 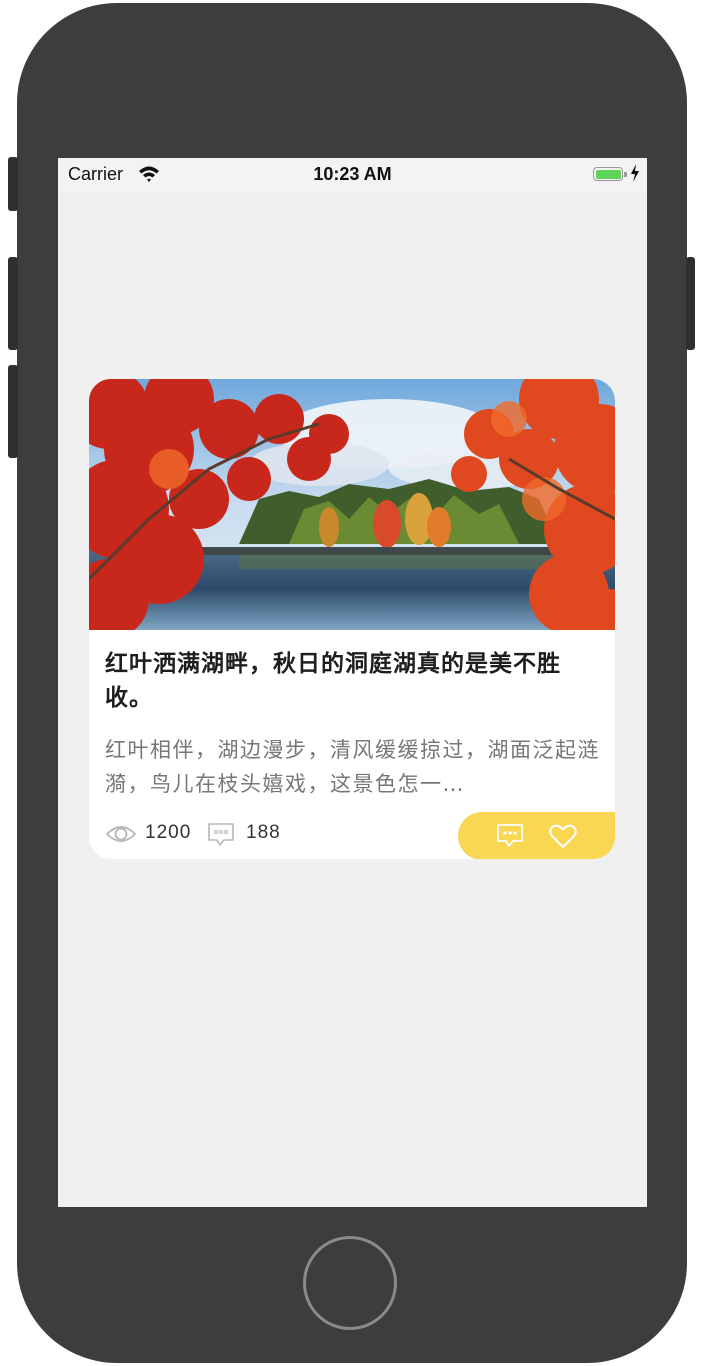 I want to click on status-bar: Carrier 10:23 AM, so click(x=352, y=175).